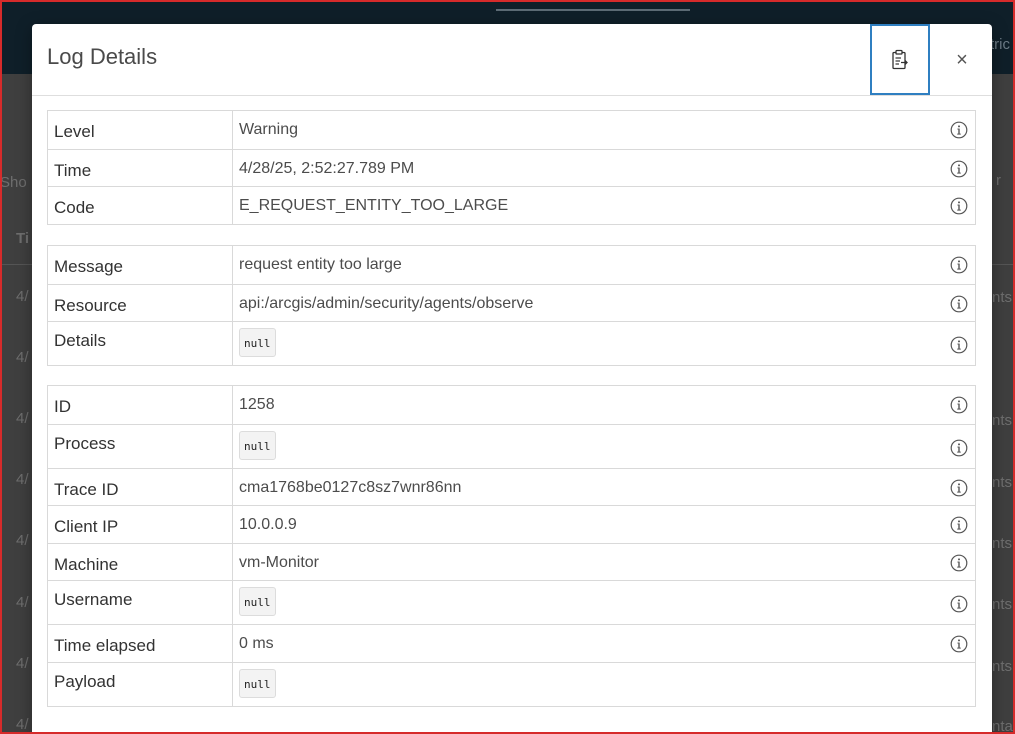  What do you see at coordinates (327, 168) in the screenshot?
I see `detail-value: 4/28/25, 2:52:27.789 PM` at bounding box center [327, 168].